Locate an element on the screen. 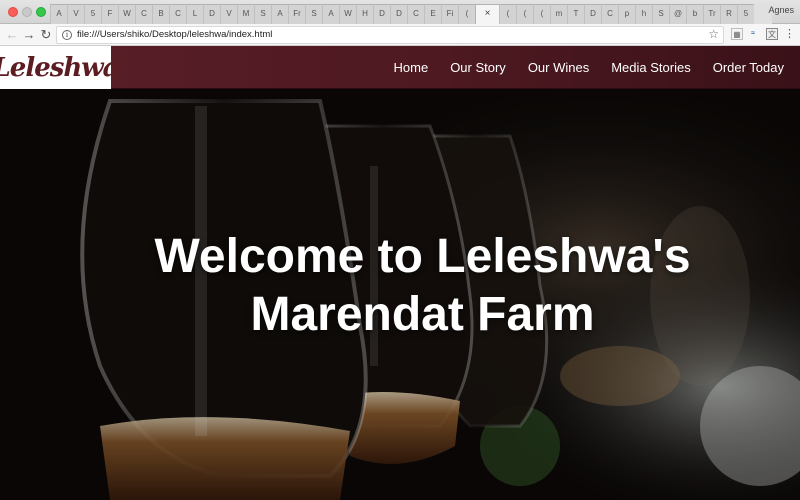  translate-icon: 文 is located at coordinates (772, 34).